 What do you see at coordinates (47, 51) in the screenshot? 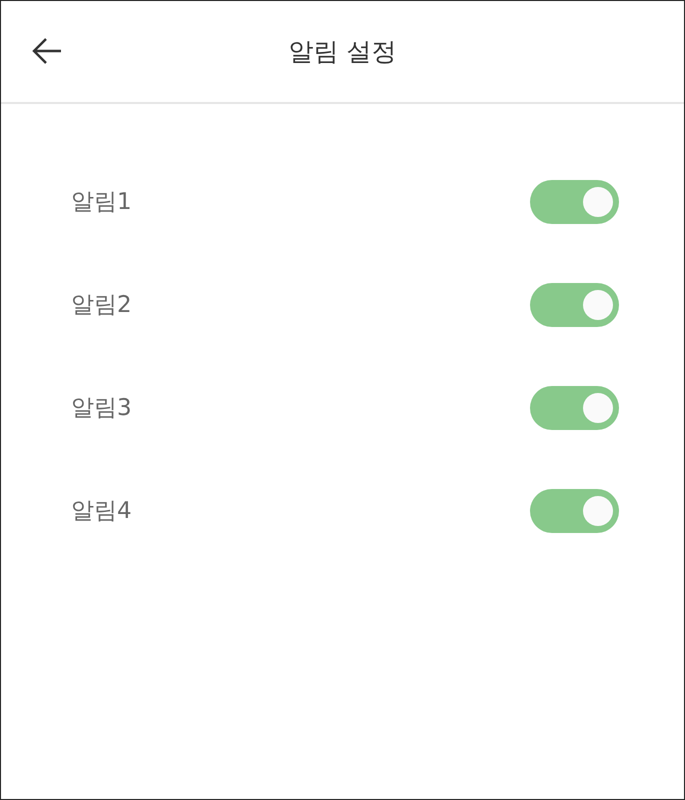
I see `back-arrow-icon` at bounding box center [47, 51].